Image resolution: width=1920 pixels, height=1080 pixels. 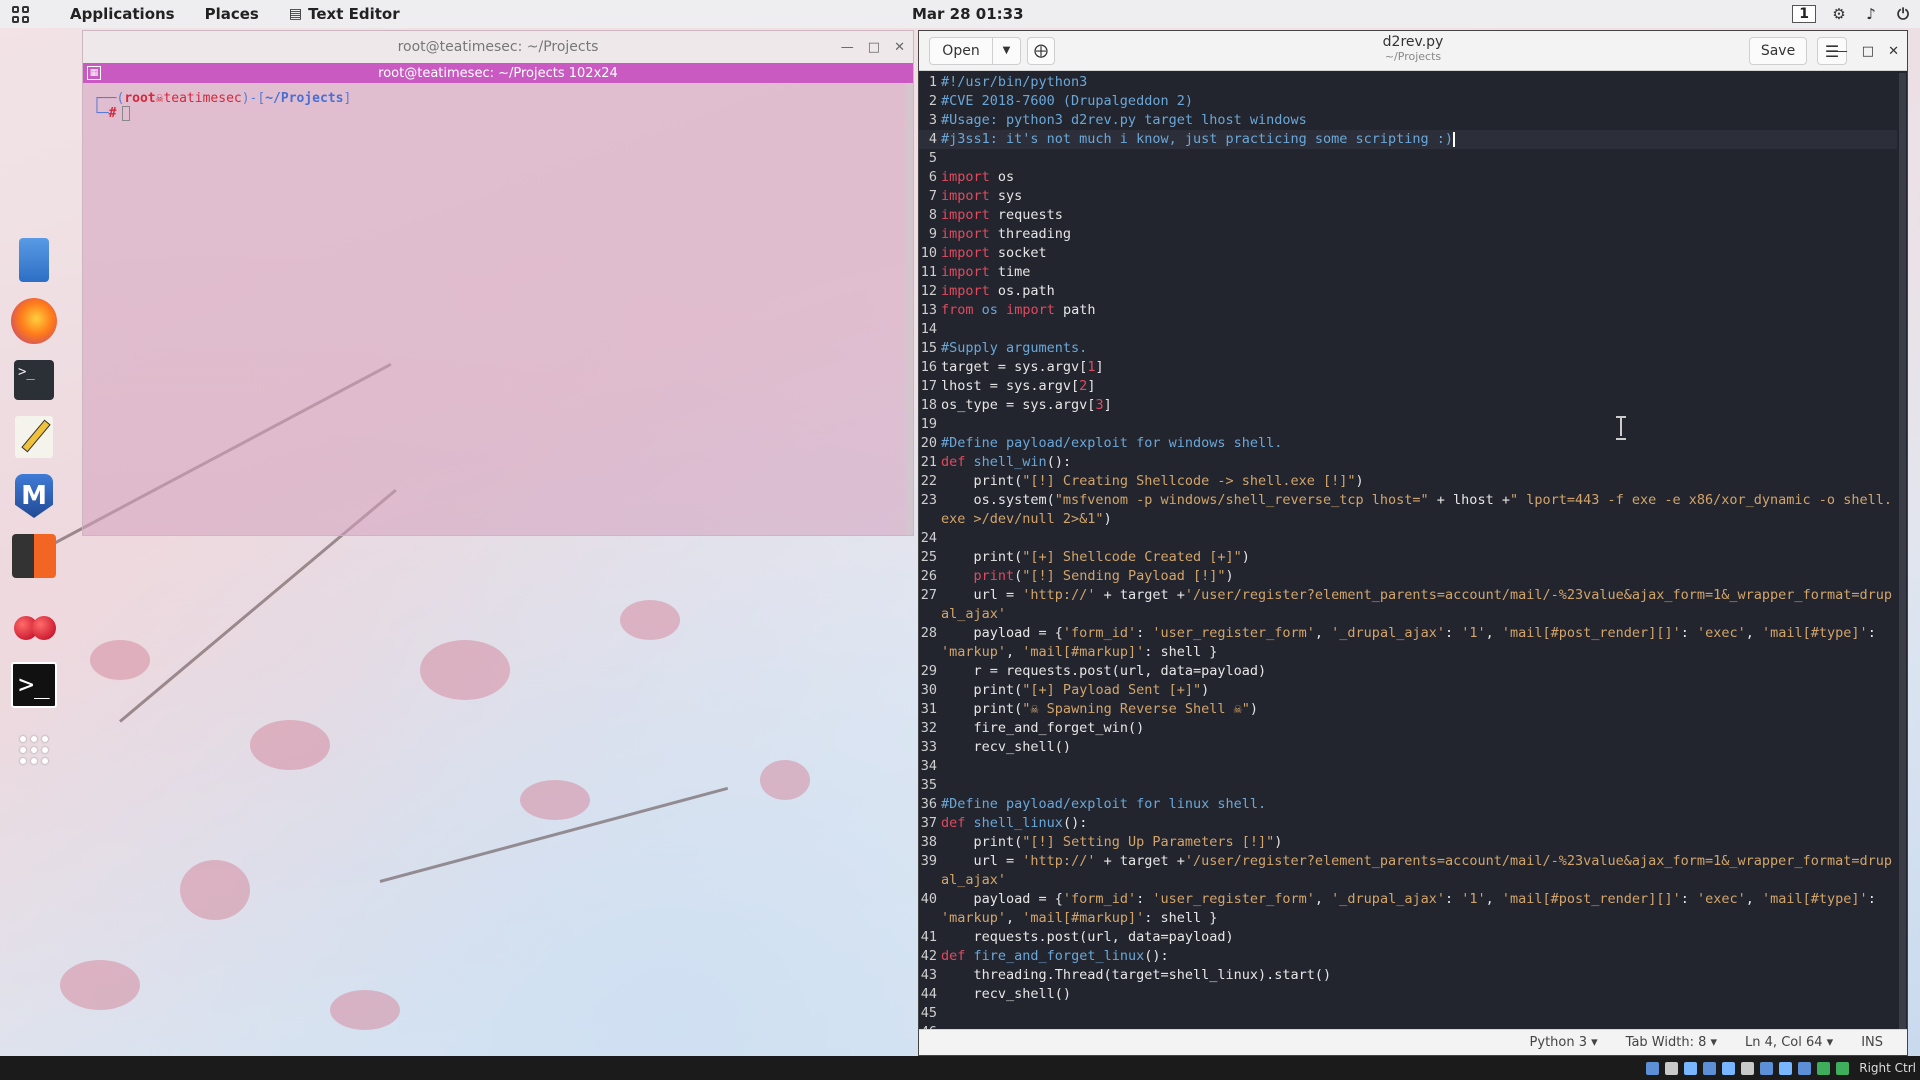 What do you see at coordinates (995, 215) in the screenshot?
I see `code-line: 8 import requests` at bounding box center [995, 215].